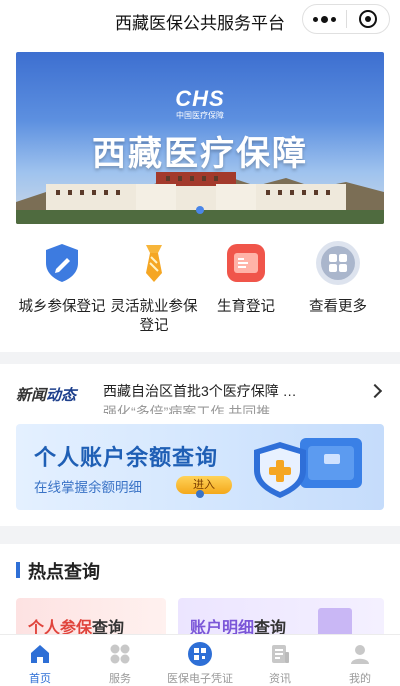 This screenshot has height=686, width=400. What do you see at coordinates (280, 654) in the screenshot?
I see `news-icon` at bounding box center [280, 654].